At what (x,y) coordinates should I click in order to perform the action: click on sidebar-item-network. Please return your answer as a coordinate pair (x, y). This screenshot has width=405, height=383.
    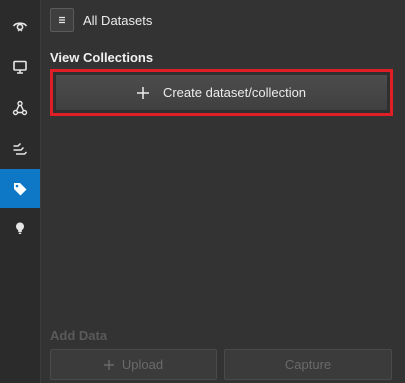
    Looking at the image, I should click on (20, 107).